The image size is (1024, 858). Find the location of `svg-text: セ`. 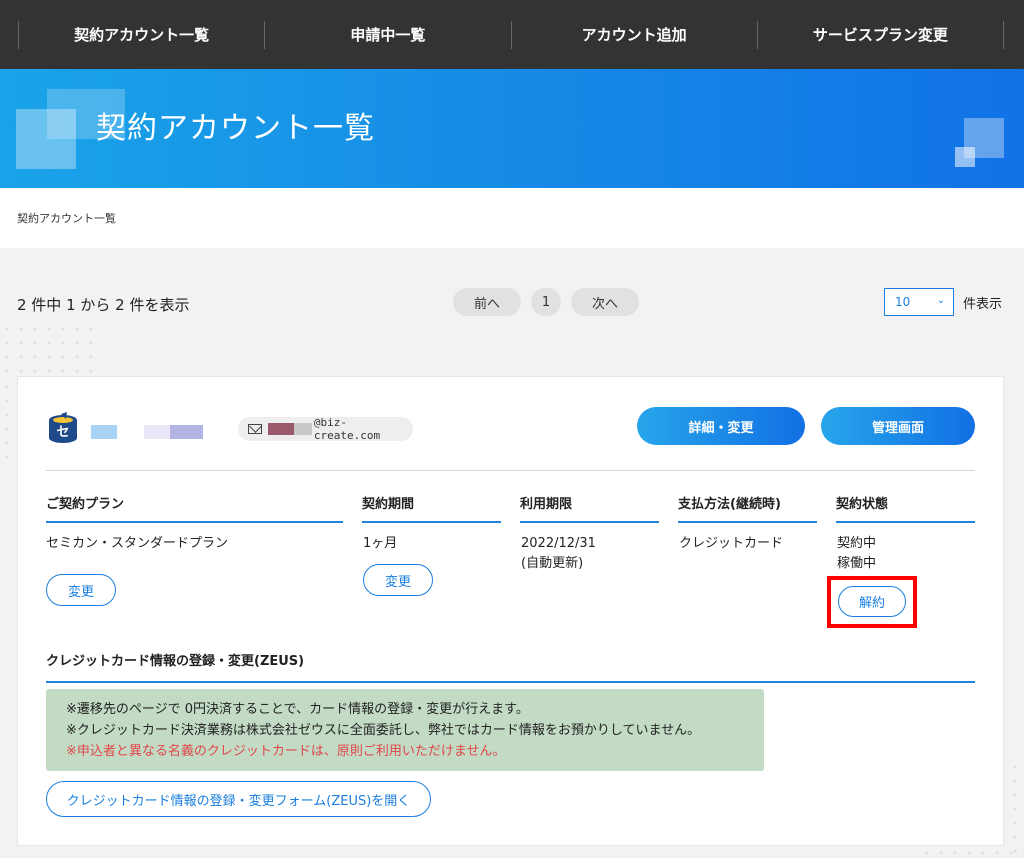

svg-text: セ is located at coordinates (62, 432).